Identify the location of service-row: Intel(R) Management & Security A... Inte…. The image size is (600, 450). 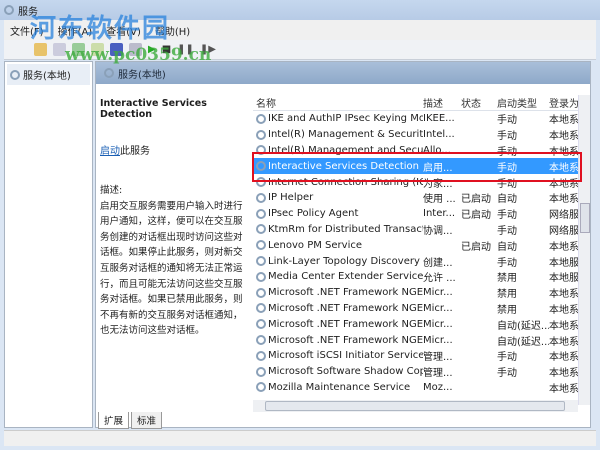
(421, 135).